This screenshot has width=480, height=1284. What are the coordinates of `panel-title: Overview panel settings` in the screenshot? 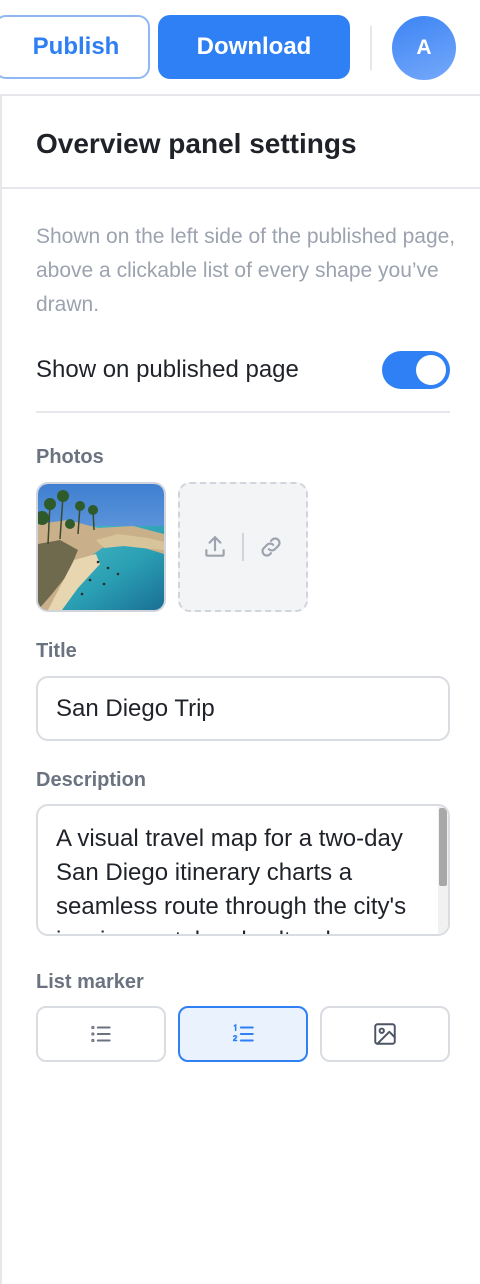 It's located at (196, 143).